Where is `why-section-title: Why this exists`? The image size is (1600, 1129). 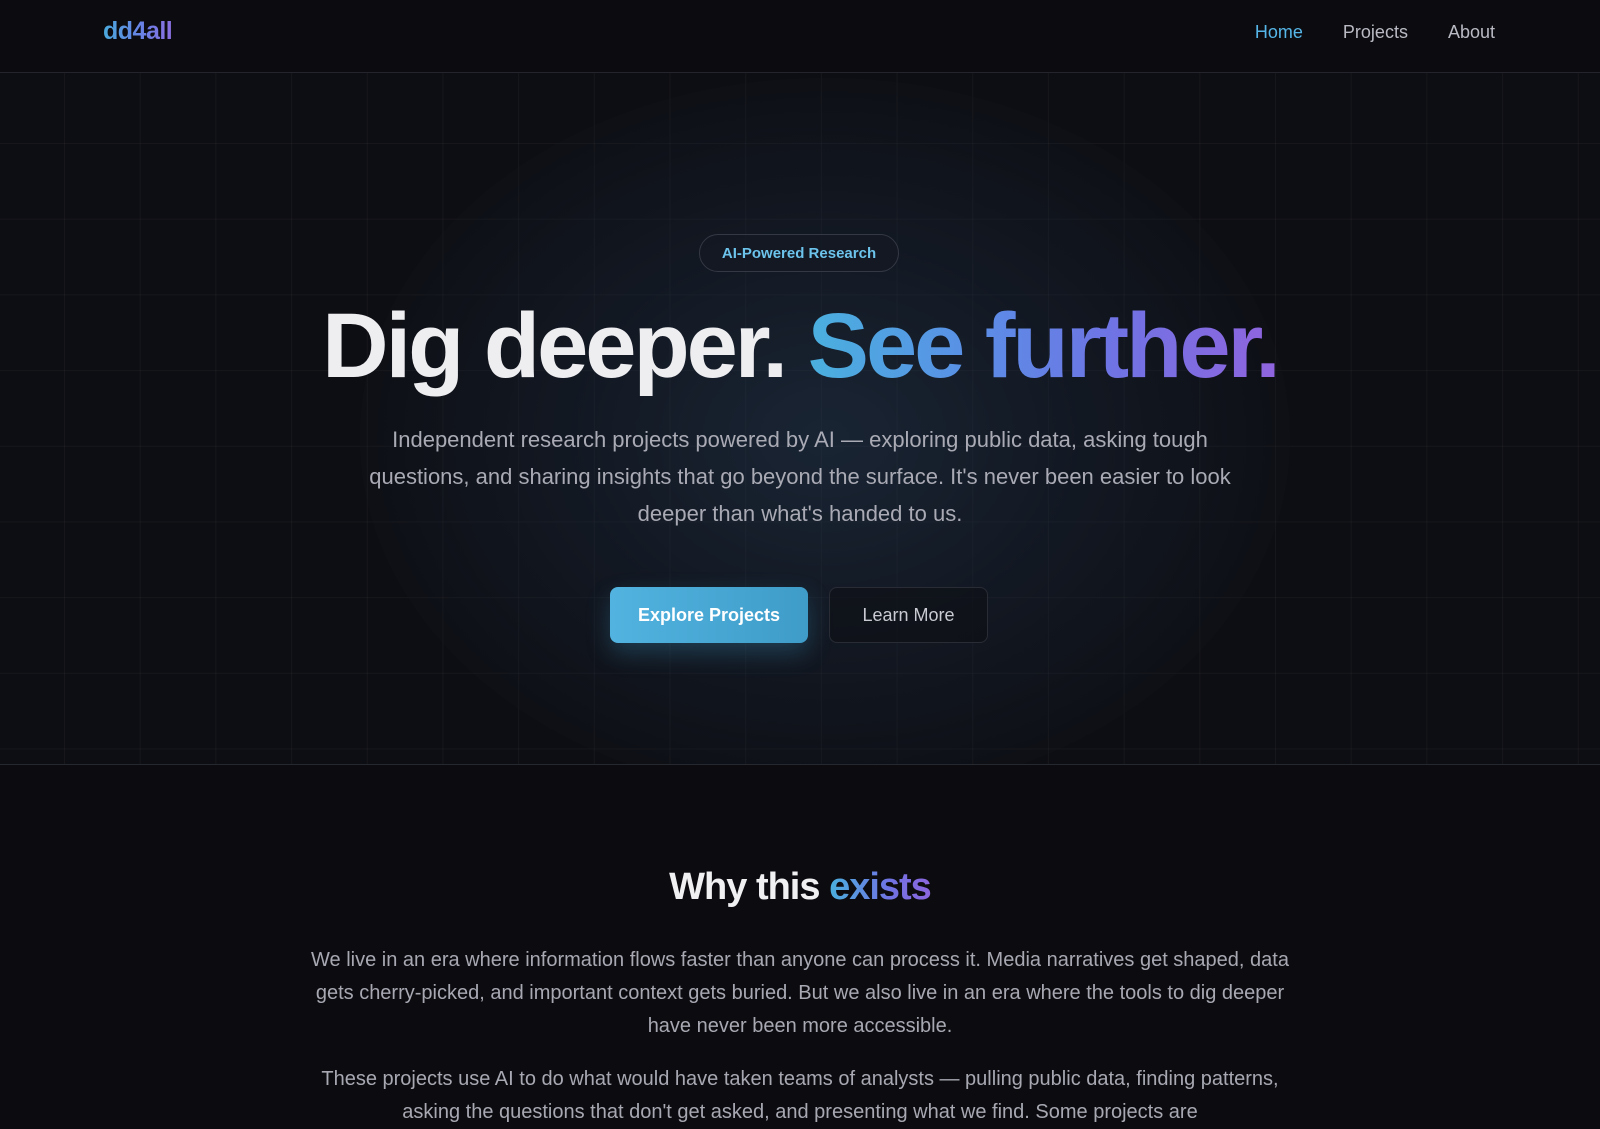
why-section-title: Why this exists is located at coordinates (800, 887).